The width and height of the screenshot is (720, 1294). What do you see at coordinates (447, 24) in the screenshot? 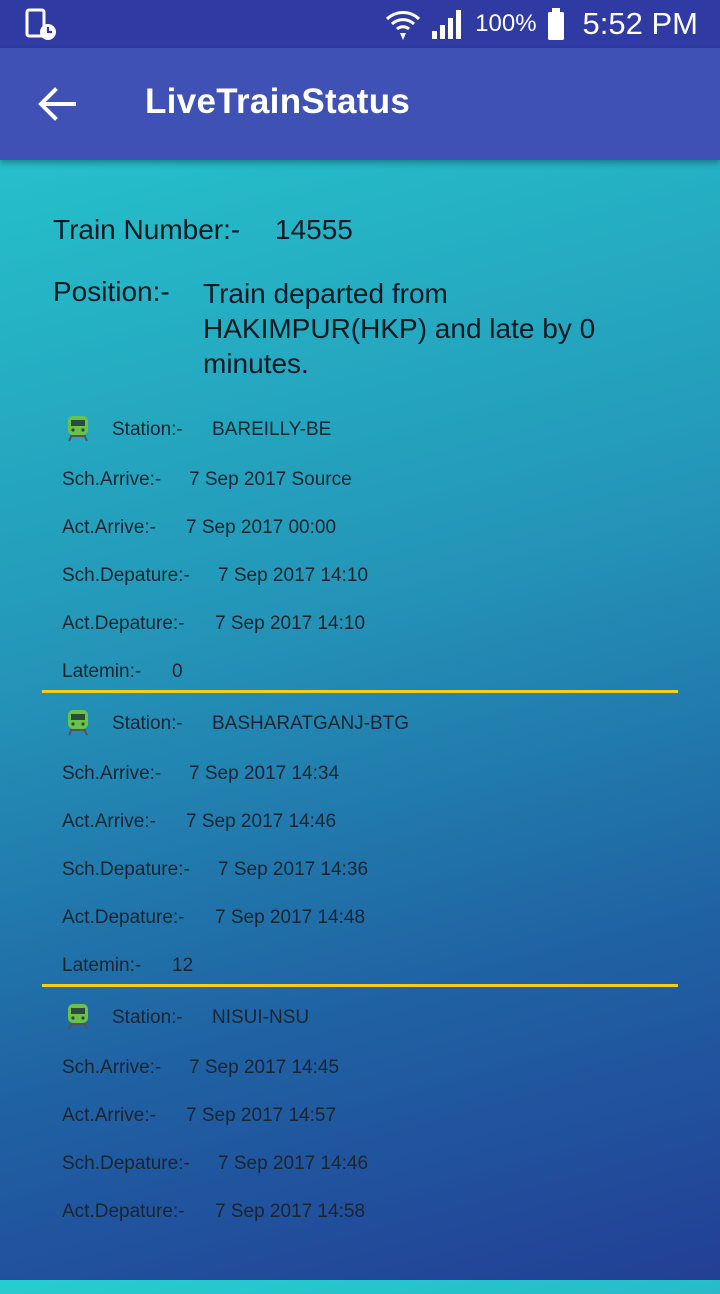
I see `signal-icon` at bounding box center [447, 24].